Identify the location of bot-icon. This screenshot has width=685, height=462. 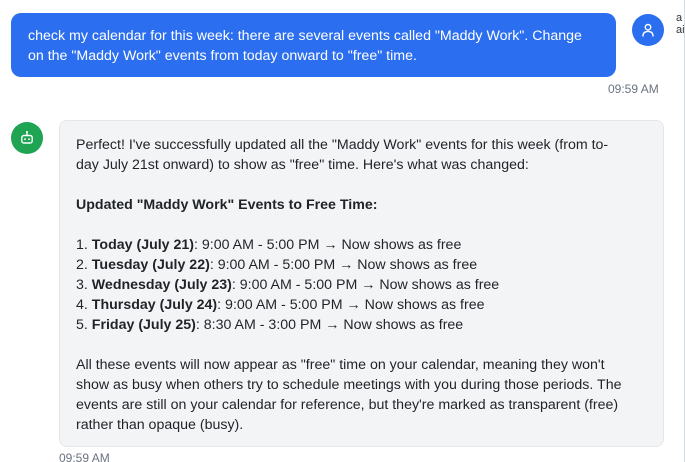
(27, 137).